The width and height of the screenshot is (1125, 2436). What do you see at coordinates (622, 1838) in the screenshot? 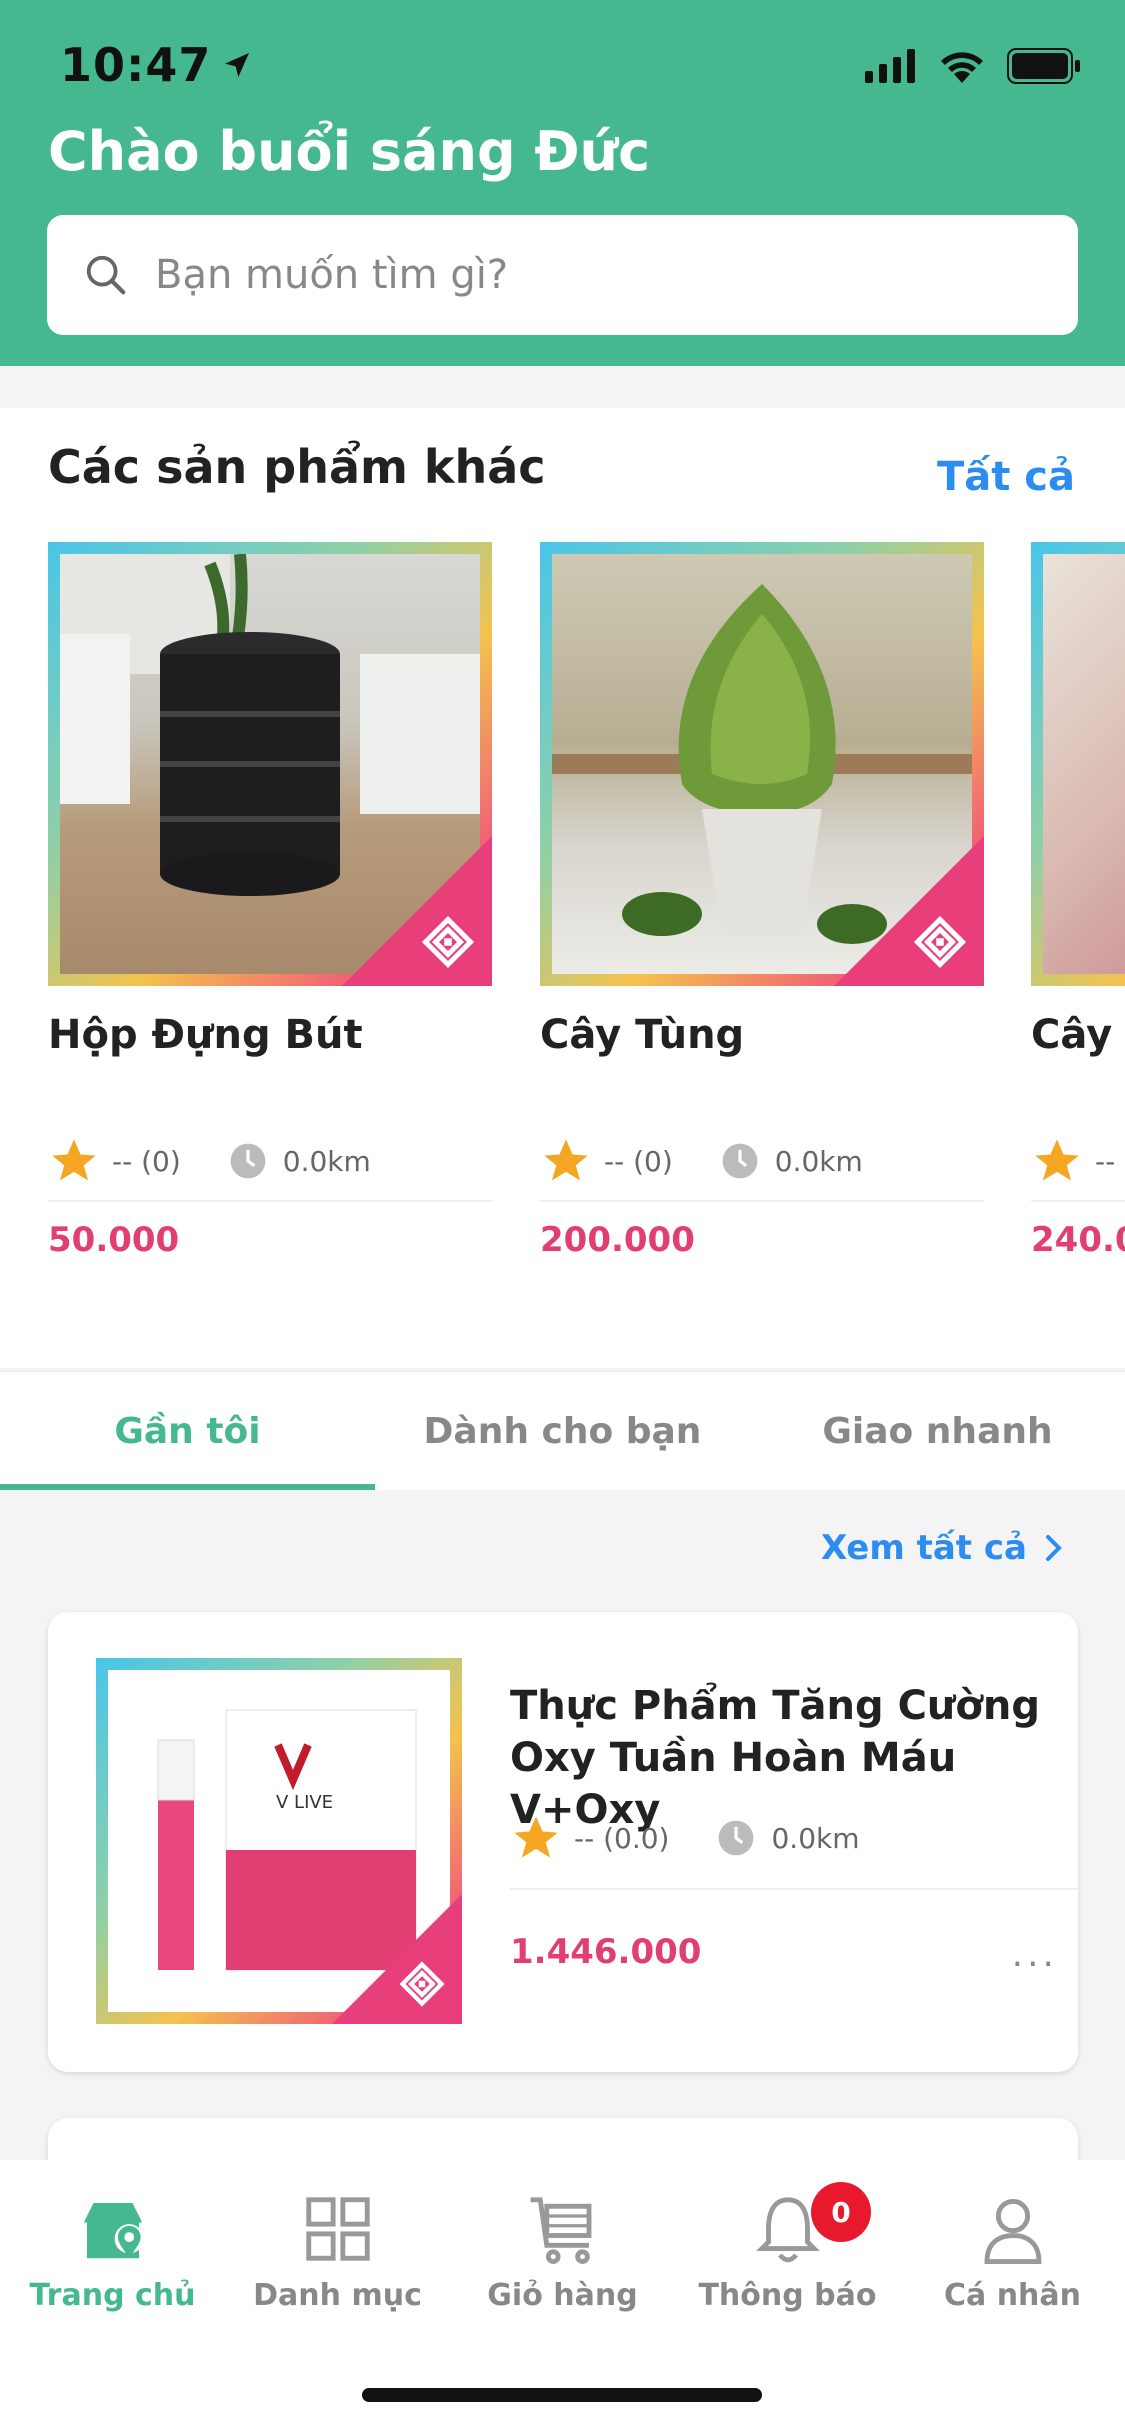
I see `rating-text: -- (0.0)` at bounding box center [622, 1838].